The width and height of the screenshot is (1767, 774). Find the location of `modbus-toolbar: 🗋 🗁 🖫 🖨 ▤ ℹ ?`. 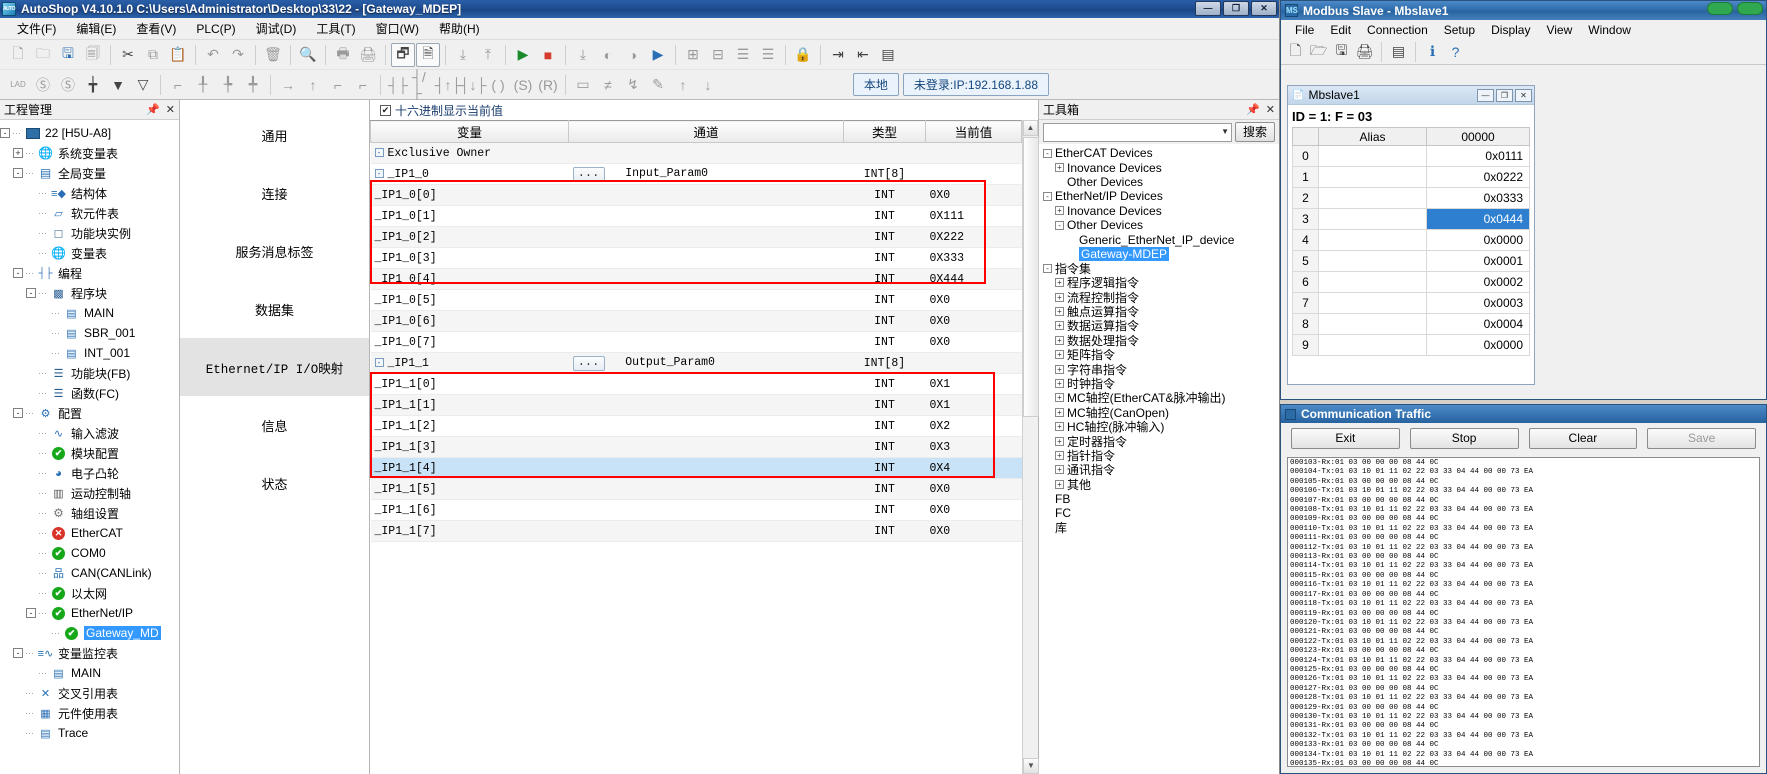

modbus-toolbar: 🗋 🗁 🖫 🖨 ▤ ℹ ? is located at coordinates (1523, 52).